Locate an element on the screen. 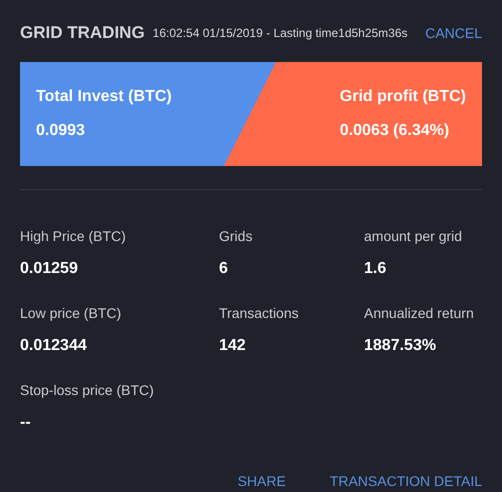 The width and height of the screenshot is (502, 492). stat-value: 1887.53% is located at coordinates (401, 346).